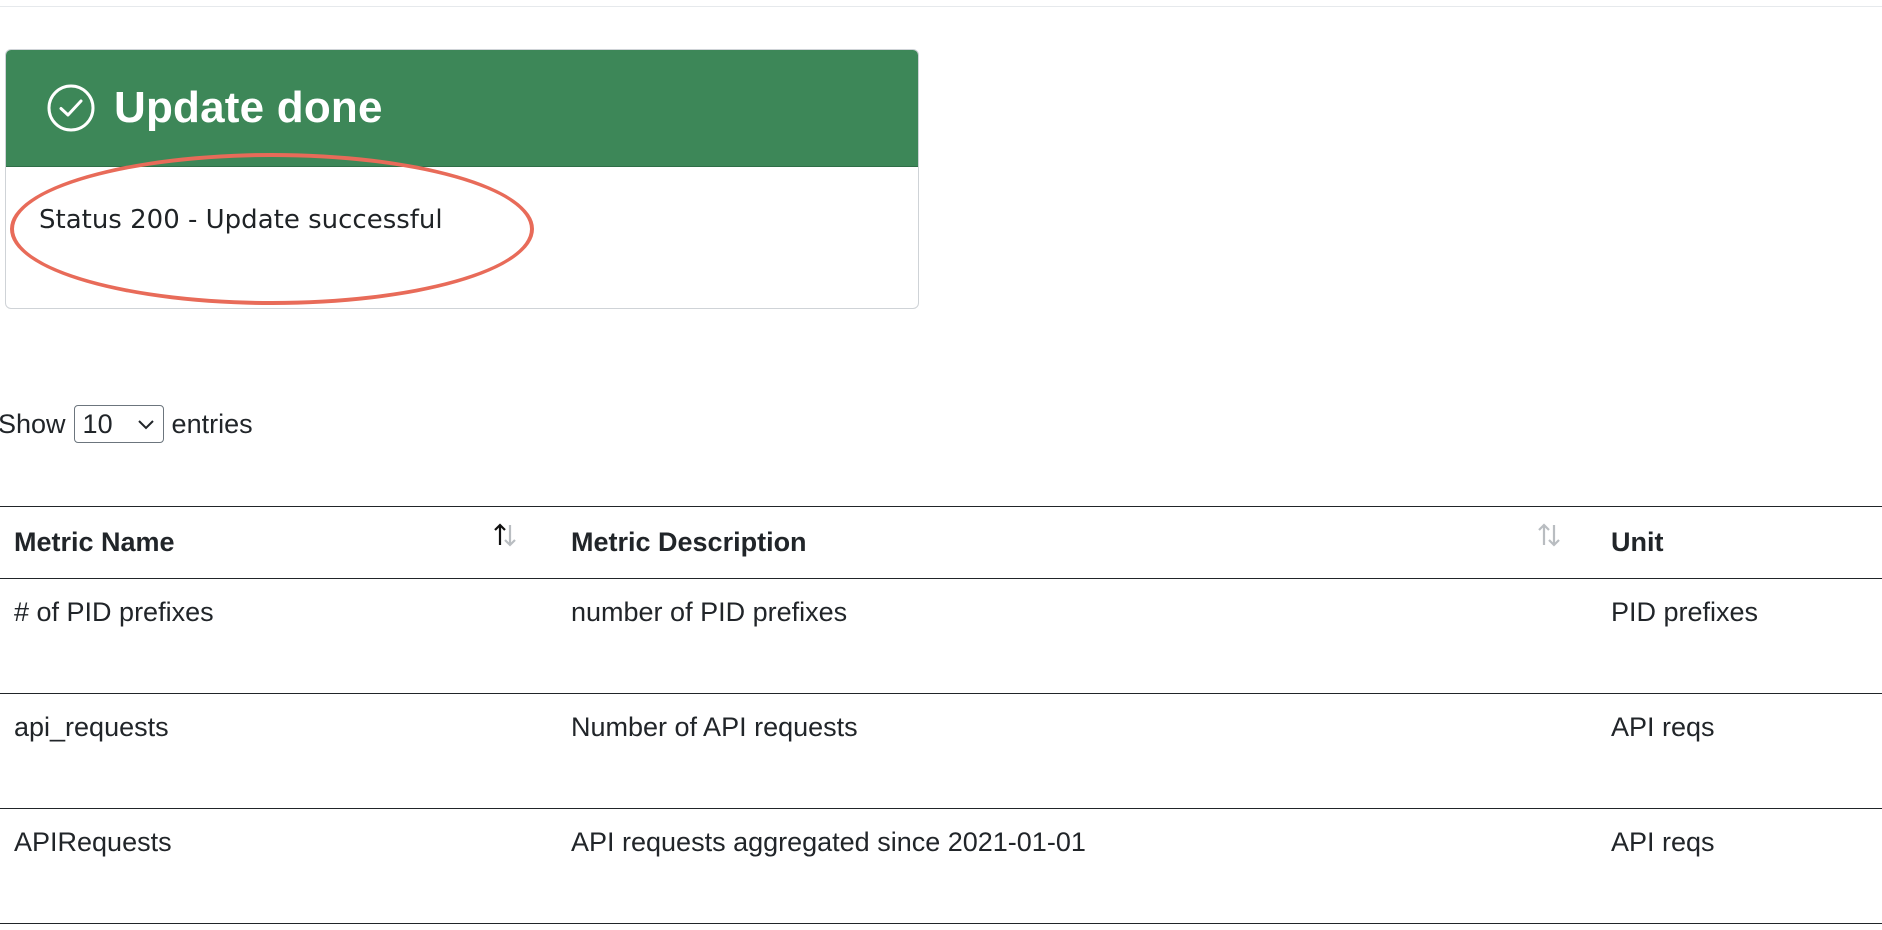 Image resolution: width=1882 pixels, height=930 pixels. I want to click on cell-metric-description: number of PID prefixes, so click(709, 612).